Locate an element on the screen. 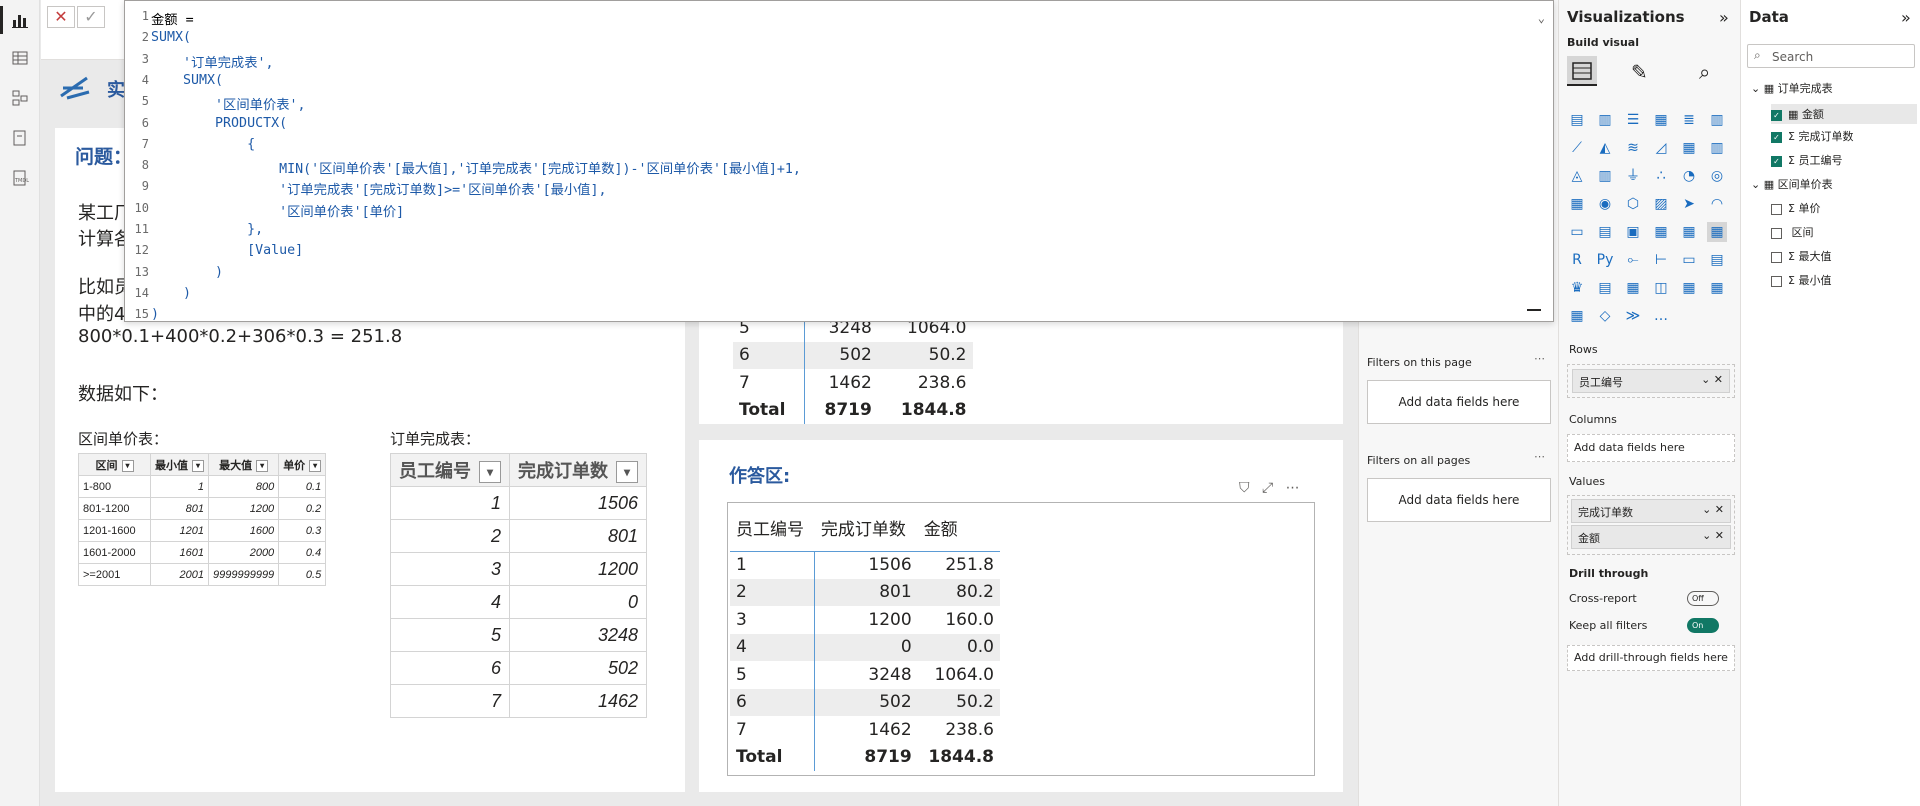 Image resolution: width=1920 pixels, height=806 pixels. dax-query-icon is located at coordinates (20, 138).